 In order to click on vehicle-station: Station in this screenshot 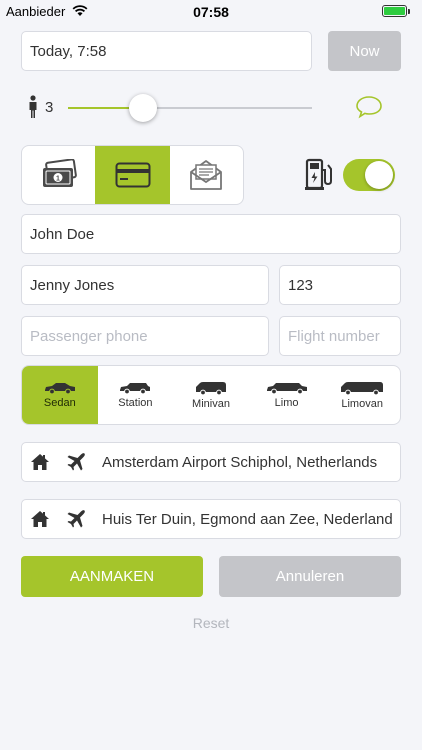, I will do `click(136, 395)`.